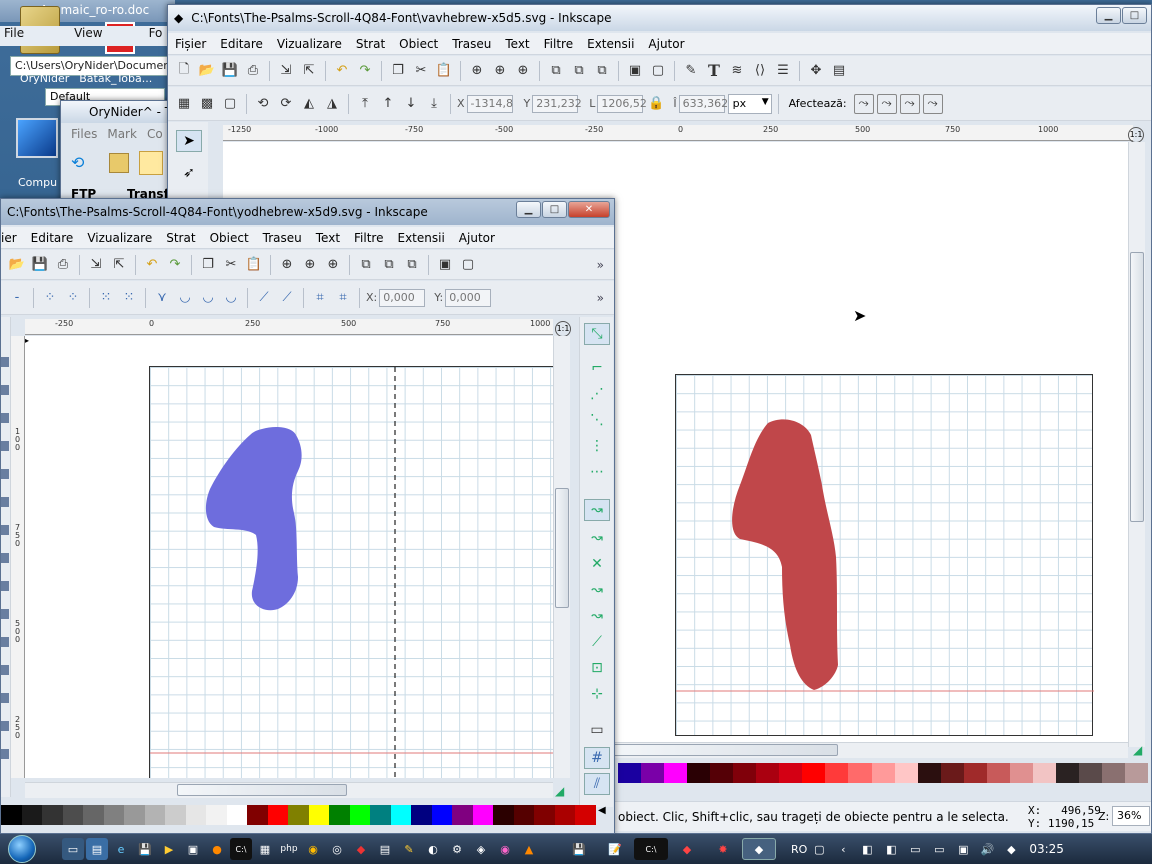  I want to click on start-button, so click(22, 849).